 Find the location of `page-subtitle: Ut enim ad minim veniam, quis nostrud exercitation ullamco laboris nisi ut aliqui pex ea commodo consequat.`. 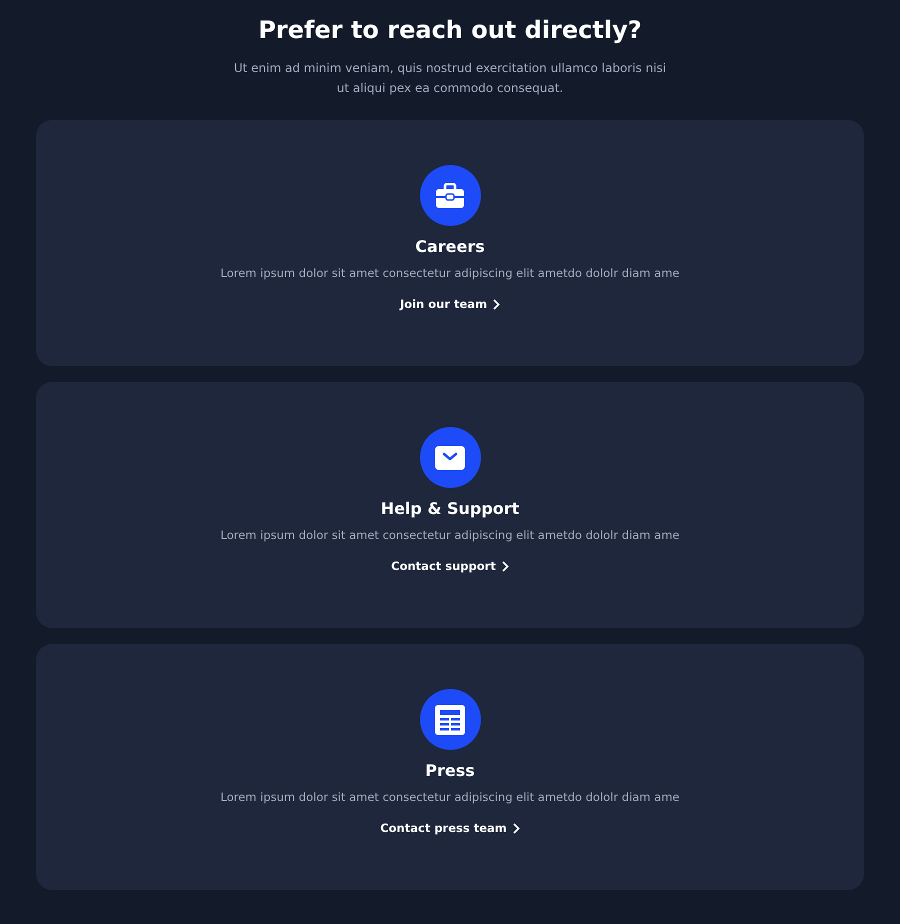

page-subtitle: Ut enim ad minim veniam, quis nostrud exercitation ullamco laboris nisi ut aliqui pex ea commodo consequat. is located at coordinates (450, 78).